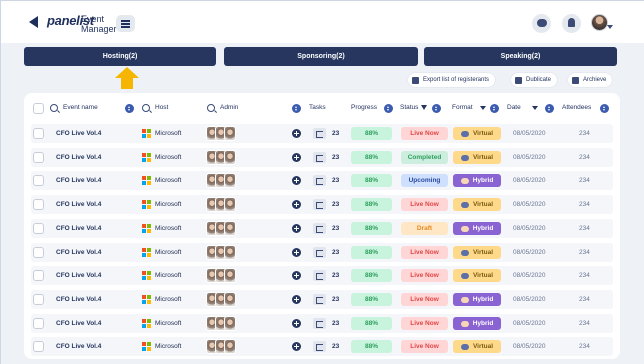  What do you see at coordinates (33, 22) in the screenshot?
I see `back-arrow-icon` at bounding box center [33, 22].